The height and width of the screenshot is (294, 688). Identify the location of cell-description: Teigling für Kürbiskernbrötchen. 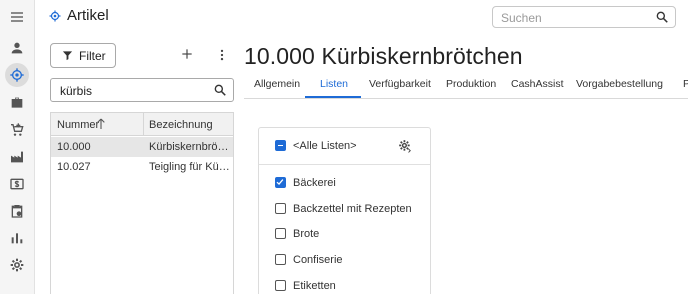
(190, 167).